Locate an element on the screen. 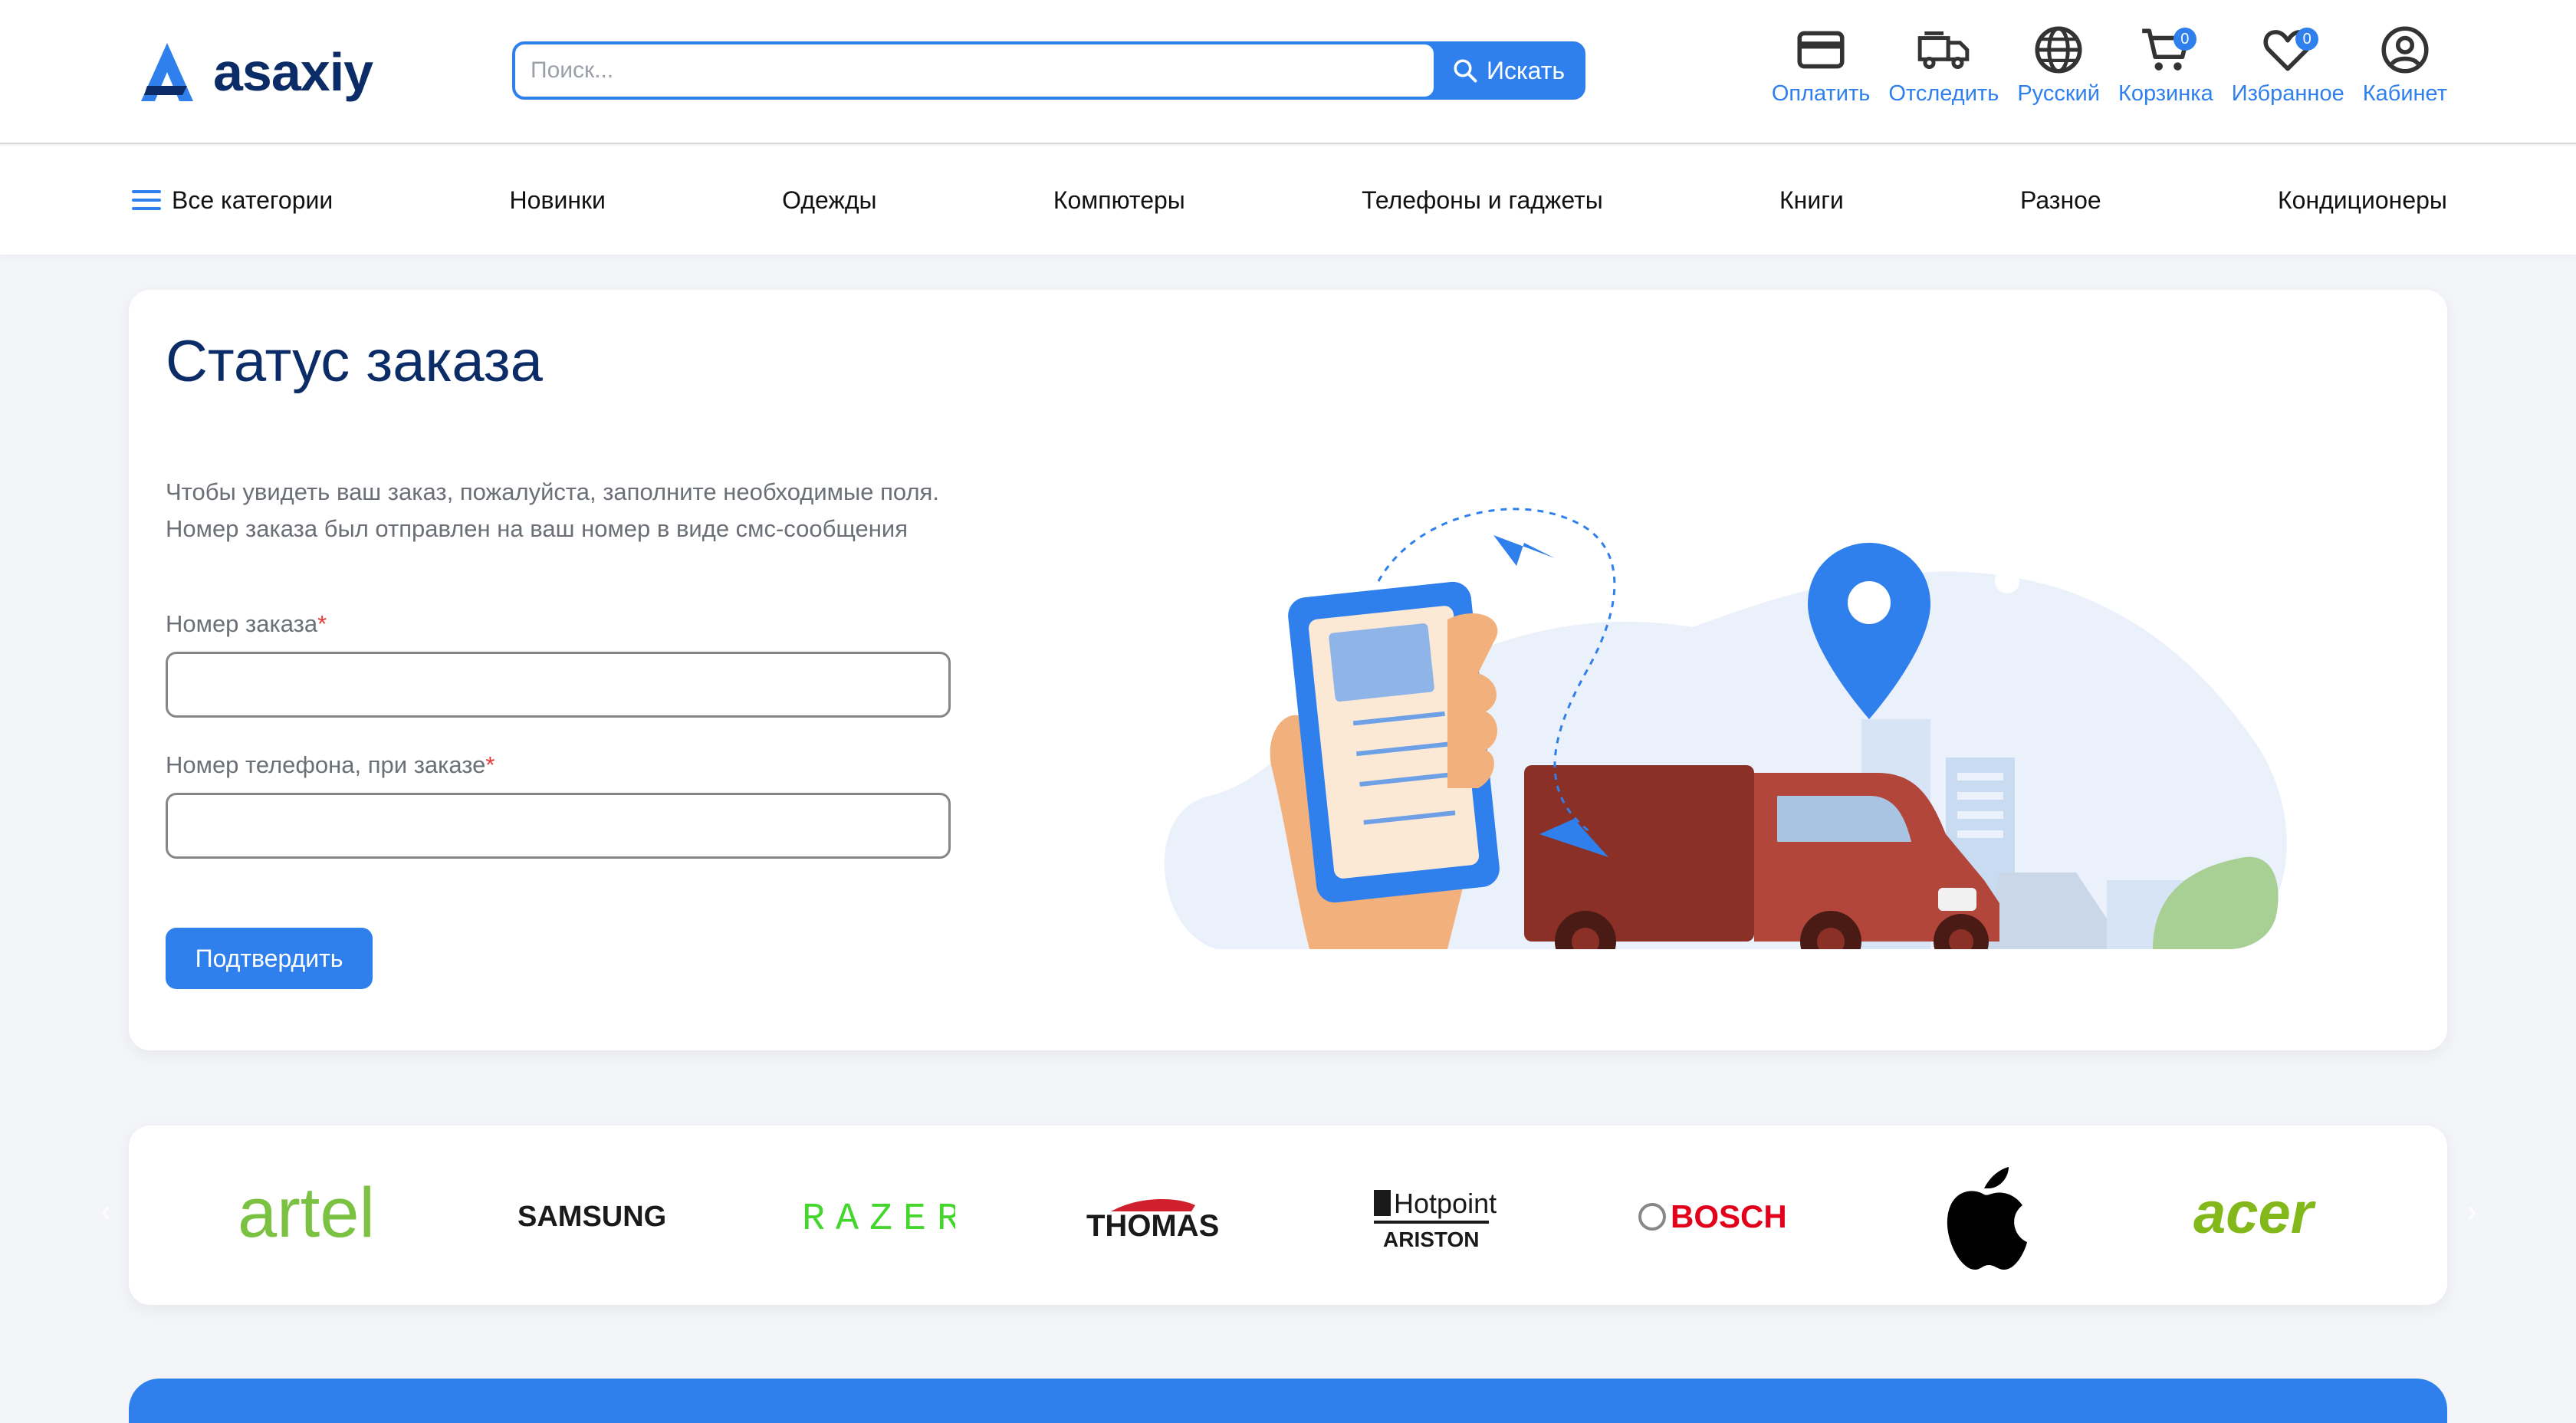 The height and width of the screenshot is (1423, 2576). brand-hotpoint-ariston: Hotpoint ARISTON is located at coordinates (1428, 1215).